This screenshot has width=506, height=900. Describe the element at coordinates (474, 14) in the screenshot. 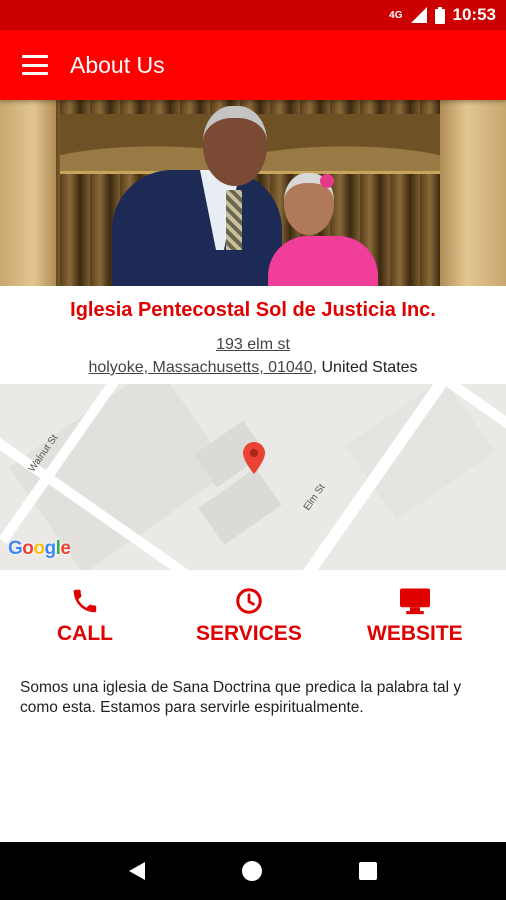

I see `clock: 10:53` at that location.